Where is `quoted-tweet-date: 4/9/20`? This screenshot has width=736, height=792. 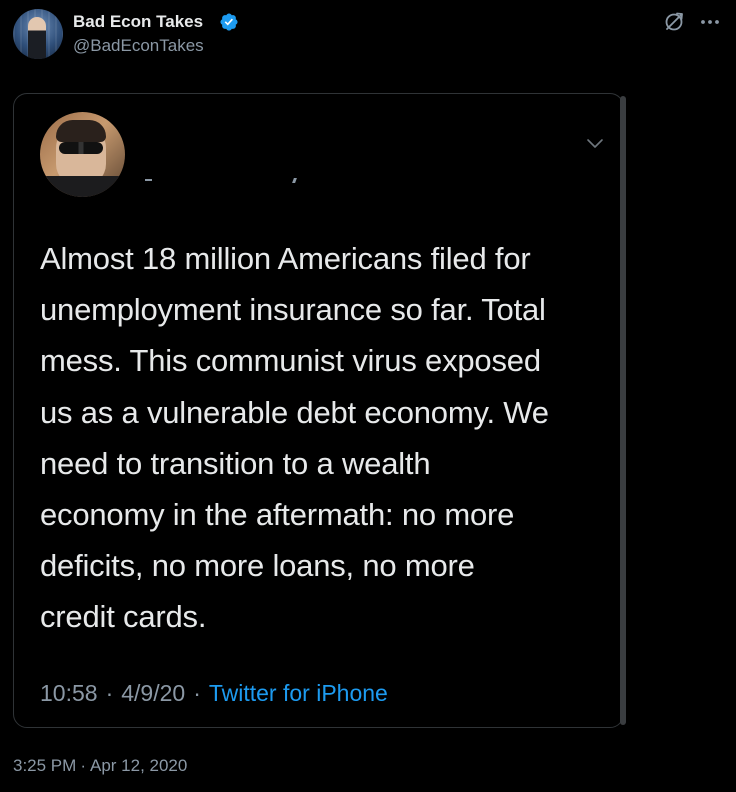
quoted-tweet-date: 4/9/20 is located at coordinates (153, 693).